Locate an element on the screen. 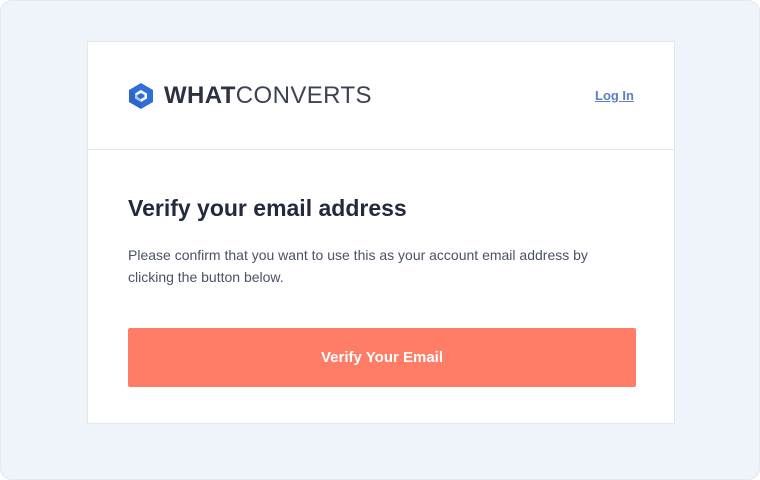 The height and width of the screenshot is (480, 760). brand-logo: WHATCONVERTS is located at coordinates (250, 96).